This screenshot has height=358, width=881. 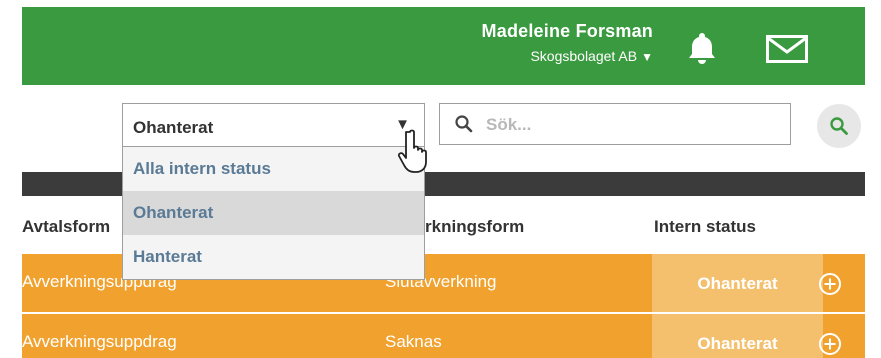 I want to click on search-button, so click(x=839, y=126).